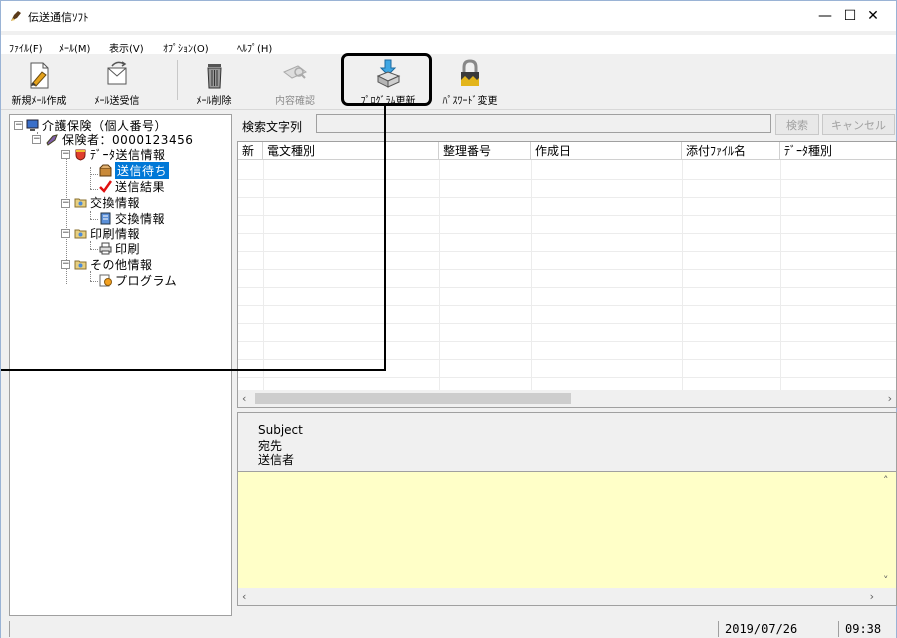 The image size is (897, 638). I want to click on cancel-button: キャンセル, so click(858, 124).